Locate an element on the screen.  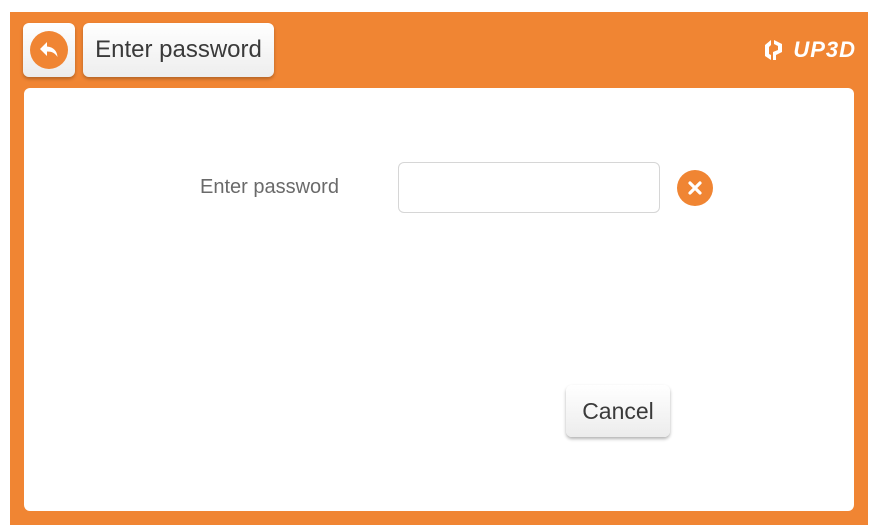
password-input is located at coordinates (529, 187).